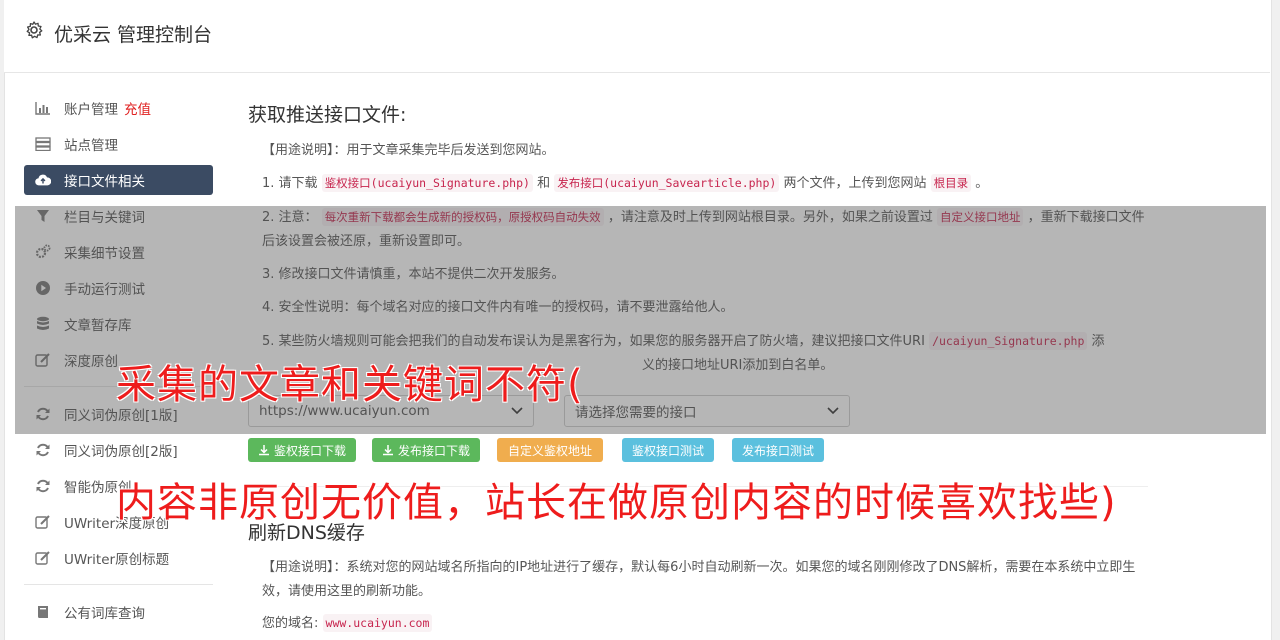 The image size is (1280, 640). Describe the element at coordinates (121, 452) in the screenshot. I see `sidebar-item-label: 同义词伪原创[2版]` at that location.